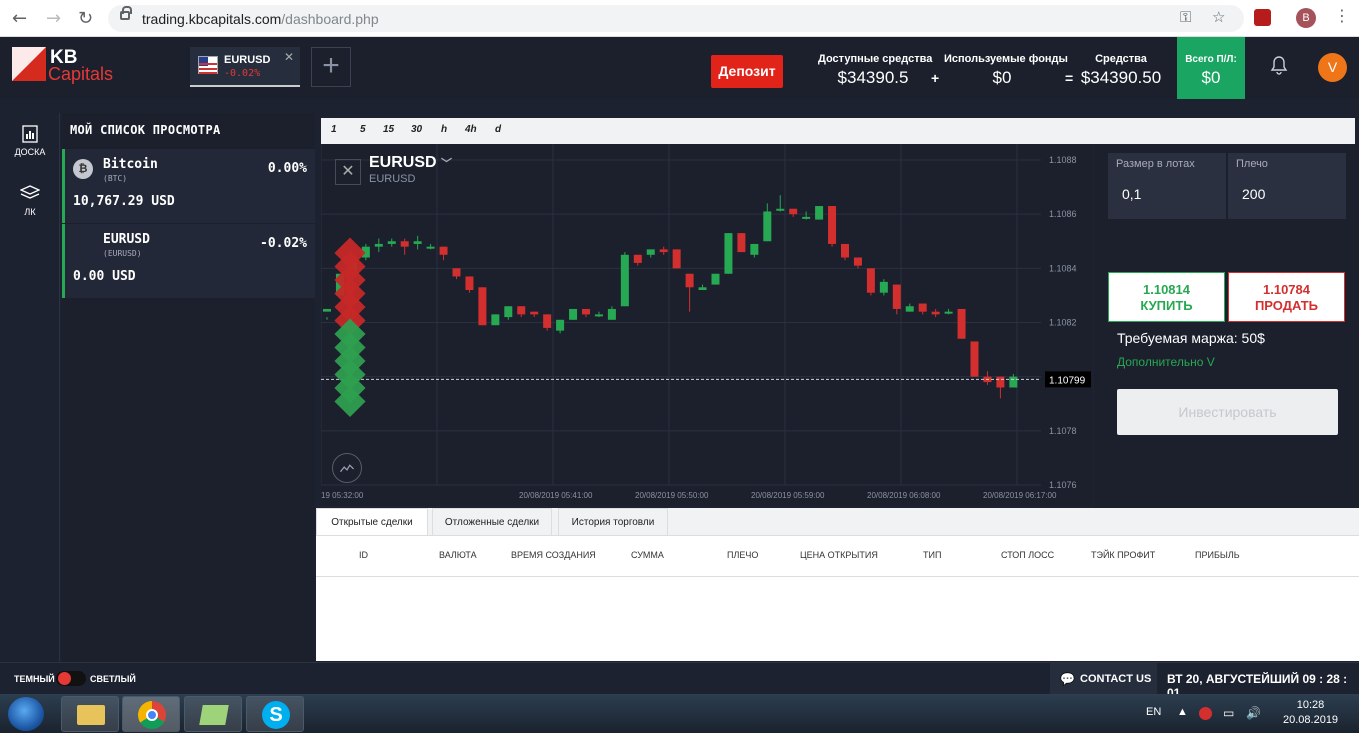  I want to click on lot-size-field: Размер в лотах 0,1, so click(1167, 186).